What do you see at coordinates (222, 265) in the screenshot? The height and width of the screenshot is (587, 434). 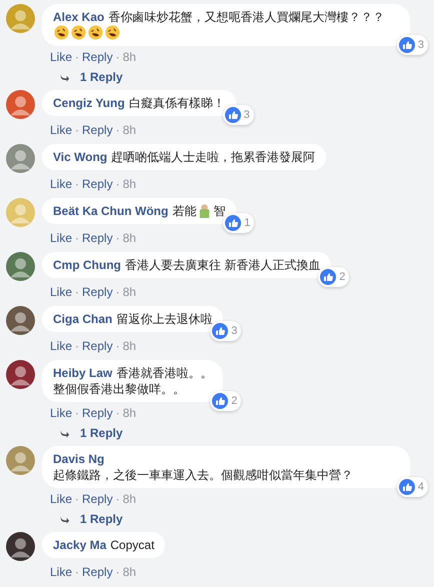 I see `comment-text: 香港人要去廣東往 新香港人正式換血` at bounding box center [222, 265].